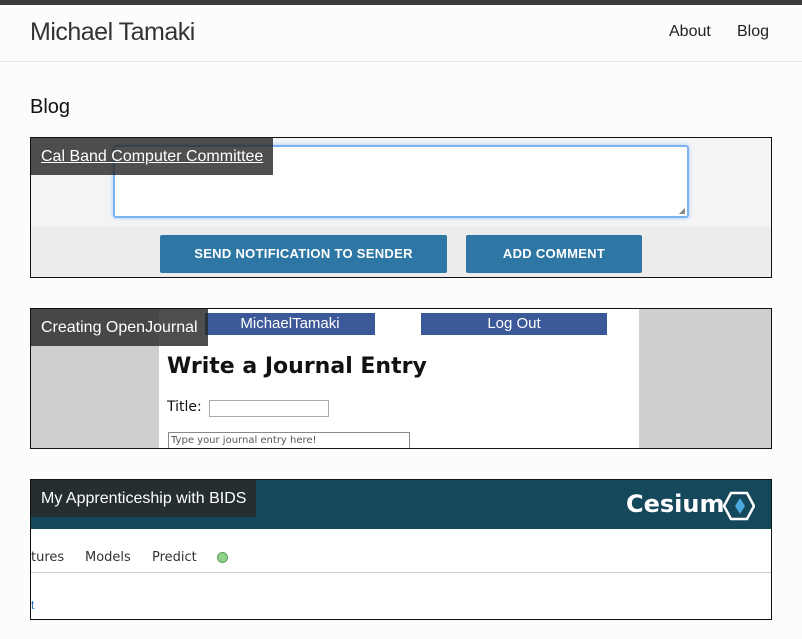 This screenshot has height=639, width=802. Describe the element at coordinates (289, 440) in the screenshot. I see `preview-entry-textarea: Type your journal entry here!` at that location.